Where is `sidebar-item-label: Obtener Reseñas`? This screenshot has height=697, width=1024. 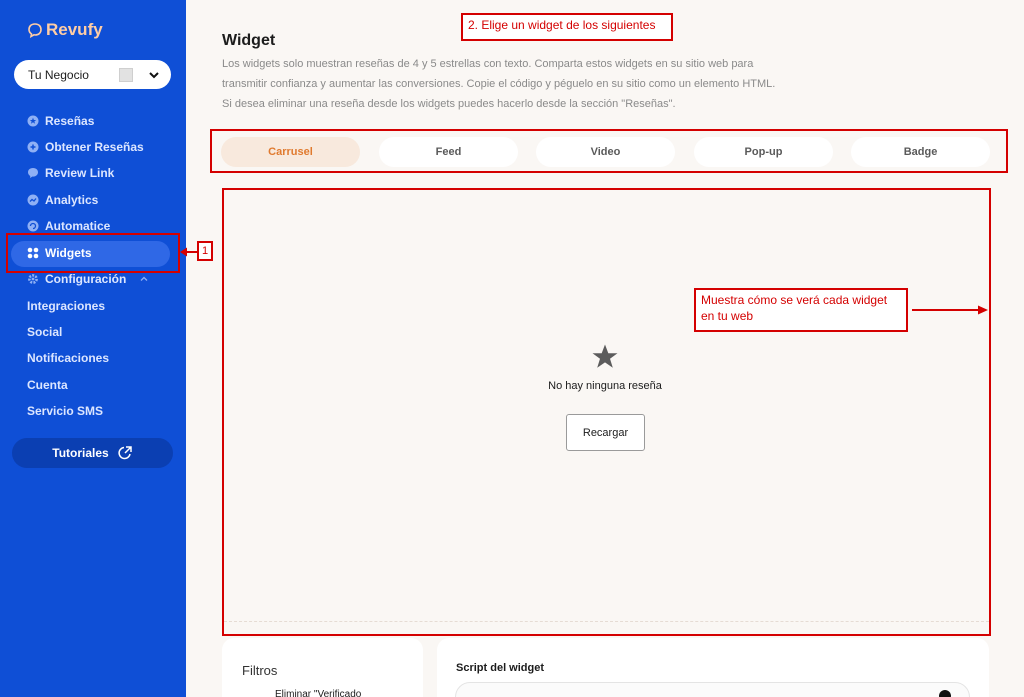 sidebar-item-label: Obtener Reseñas is located at coordinates (94, 147).